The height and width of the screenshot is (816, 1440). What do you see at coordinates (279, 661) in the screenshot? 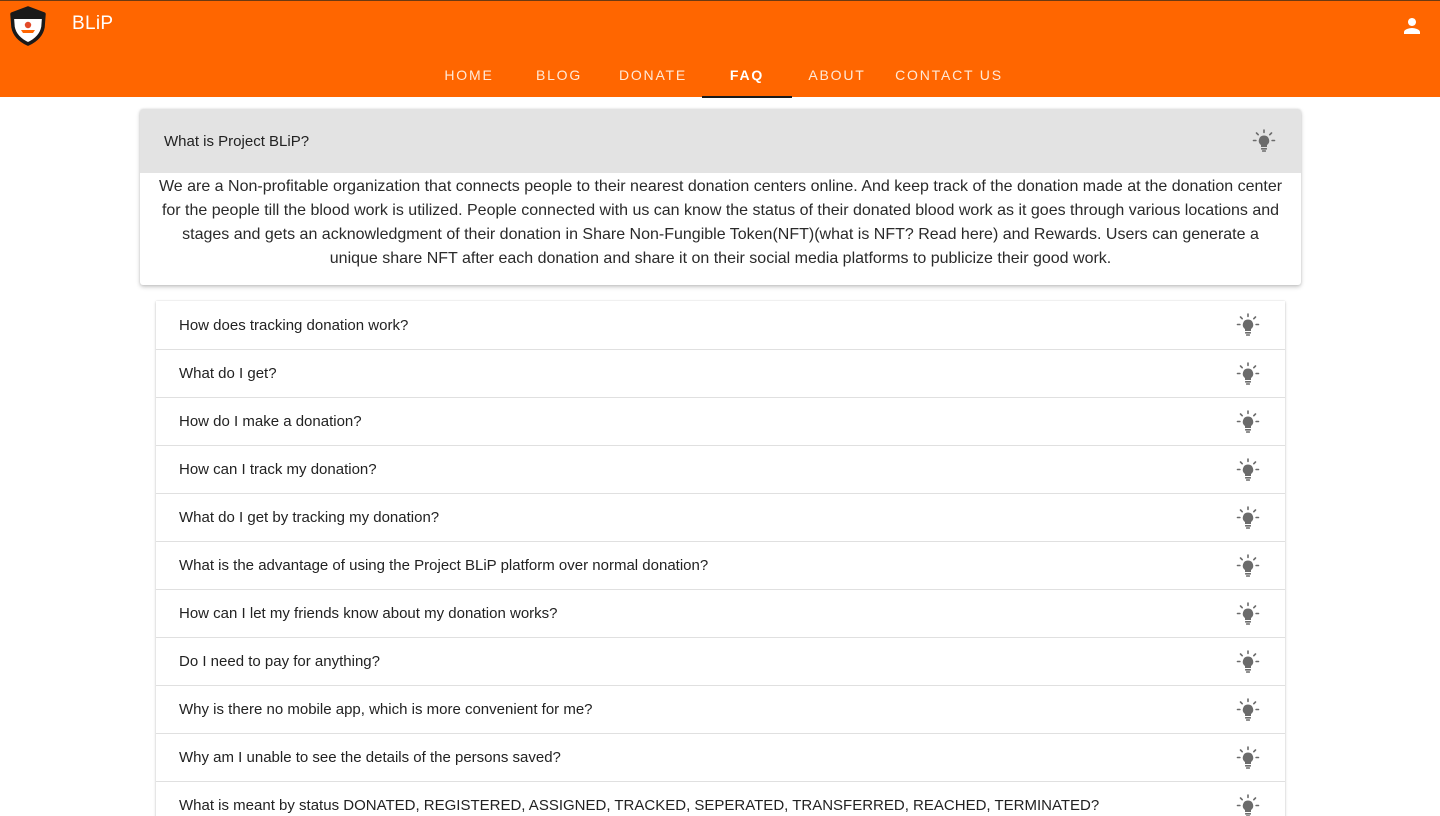
I see `faq-question: Do I need to pay for anything?` at bounding box center [279, 661].